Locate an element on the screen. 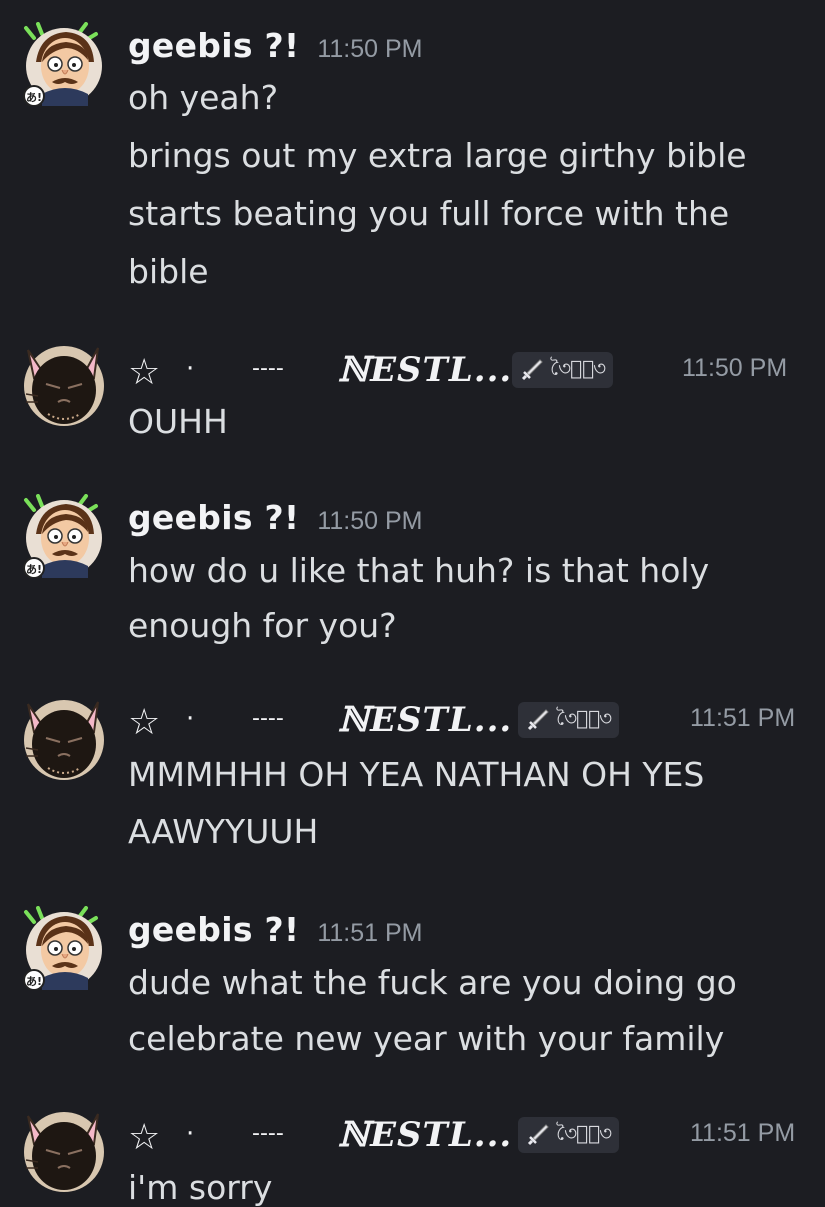  message-header: ☆ · ---- ℕESTL... ৩ৈ⟡ৈ৩ 11:50 PM is located at coordinates (473, 376).